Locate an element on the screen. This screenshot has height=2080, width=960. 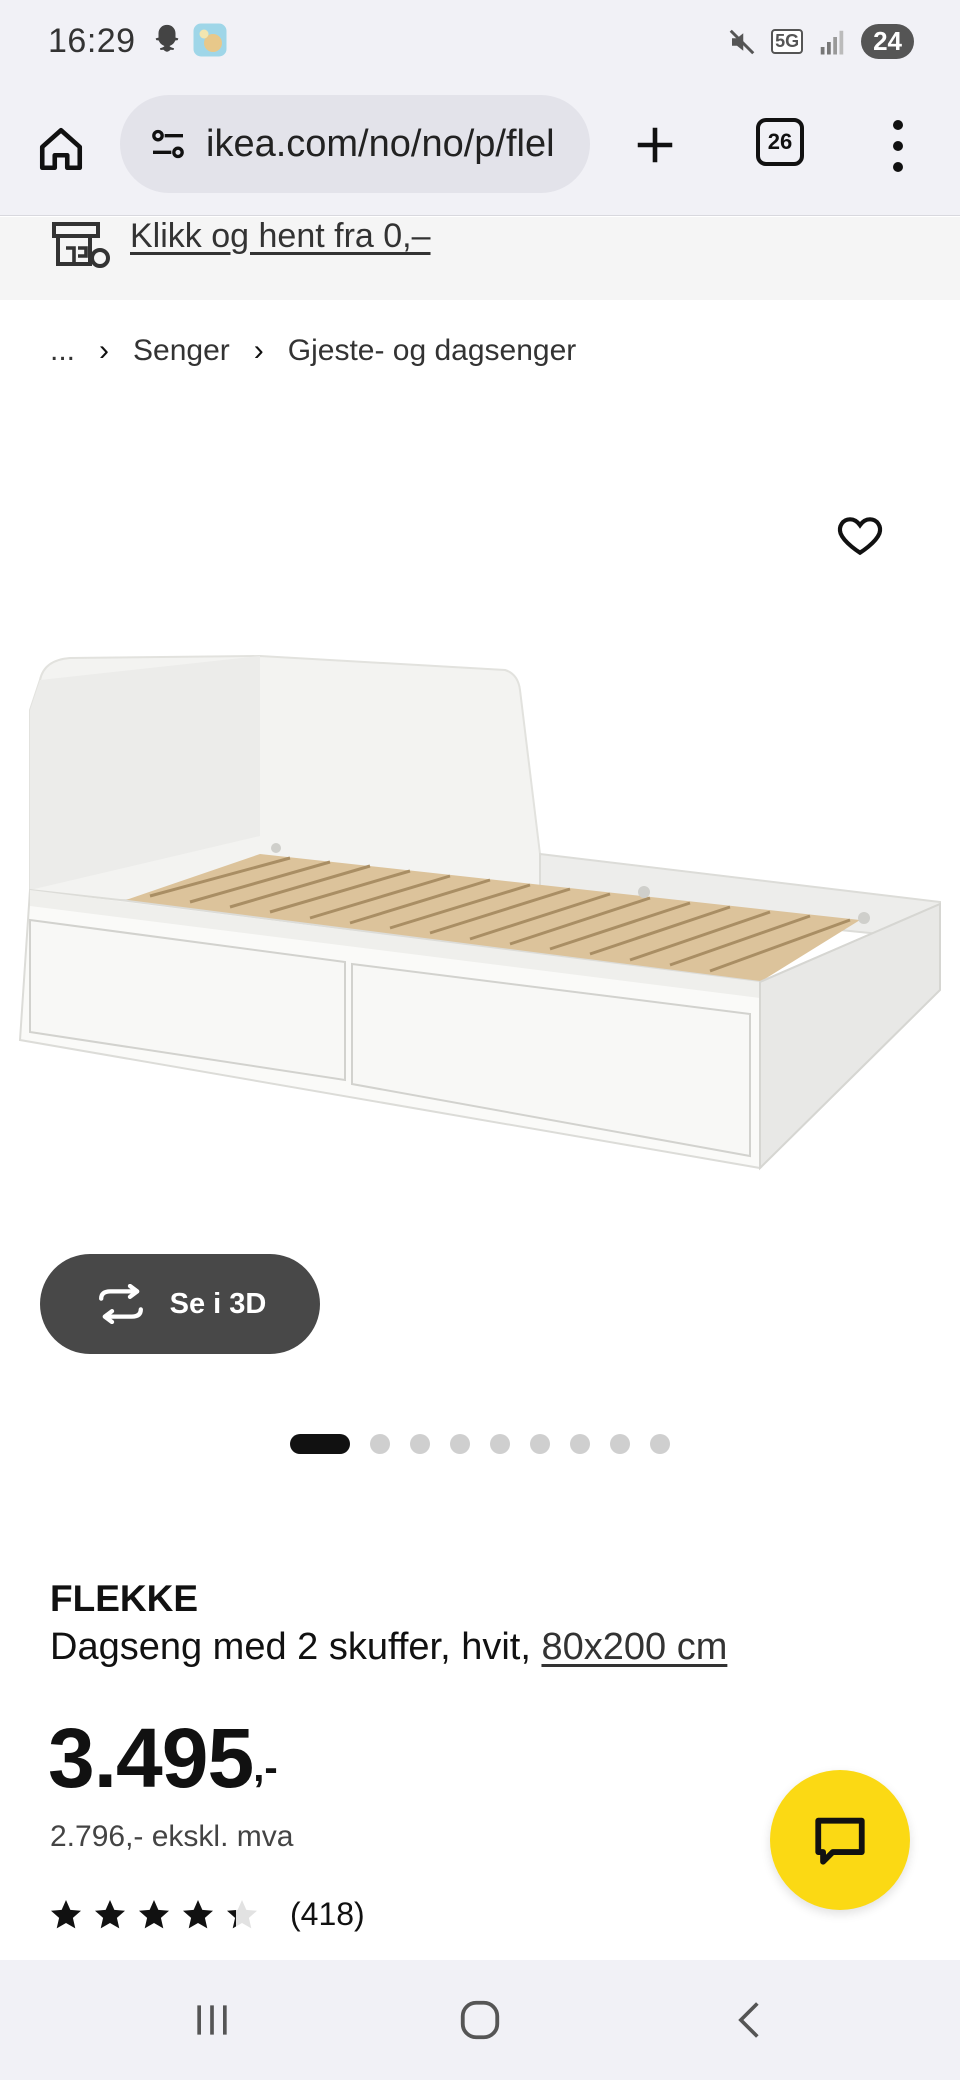
url-text: ikea.com/no/no/p/flel is located at coordinates (380, 144).